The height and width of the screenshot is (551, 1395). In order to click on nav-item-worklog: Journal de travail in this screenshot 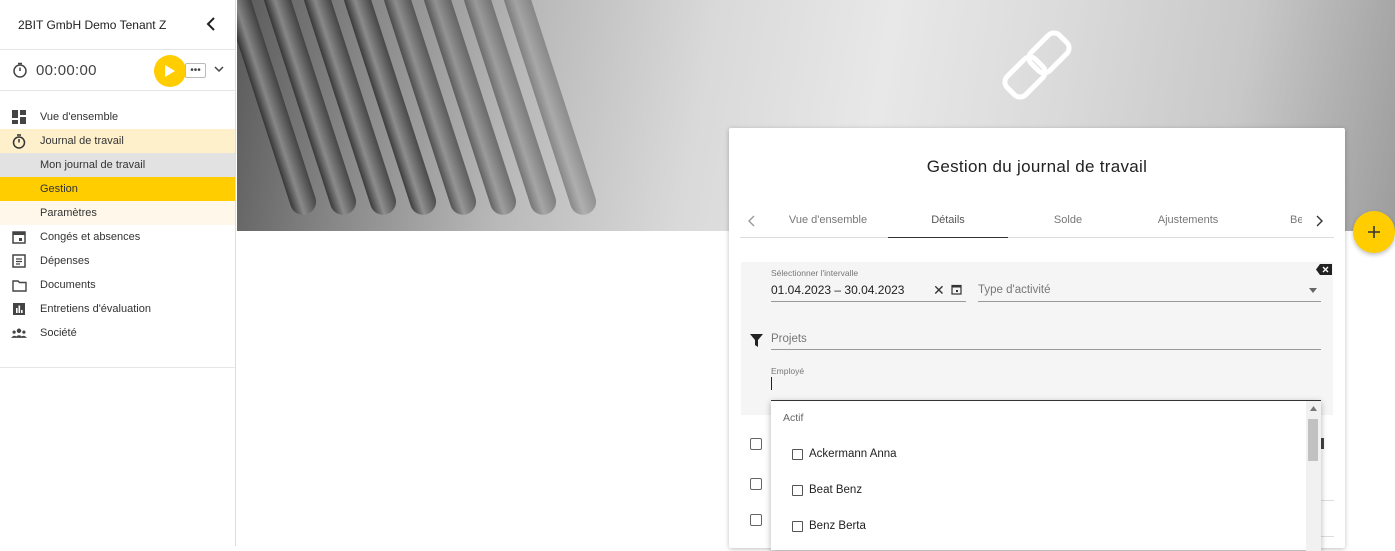, I will do `click(117, 141)`.